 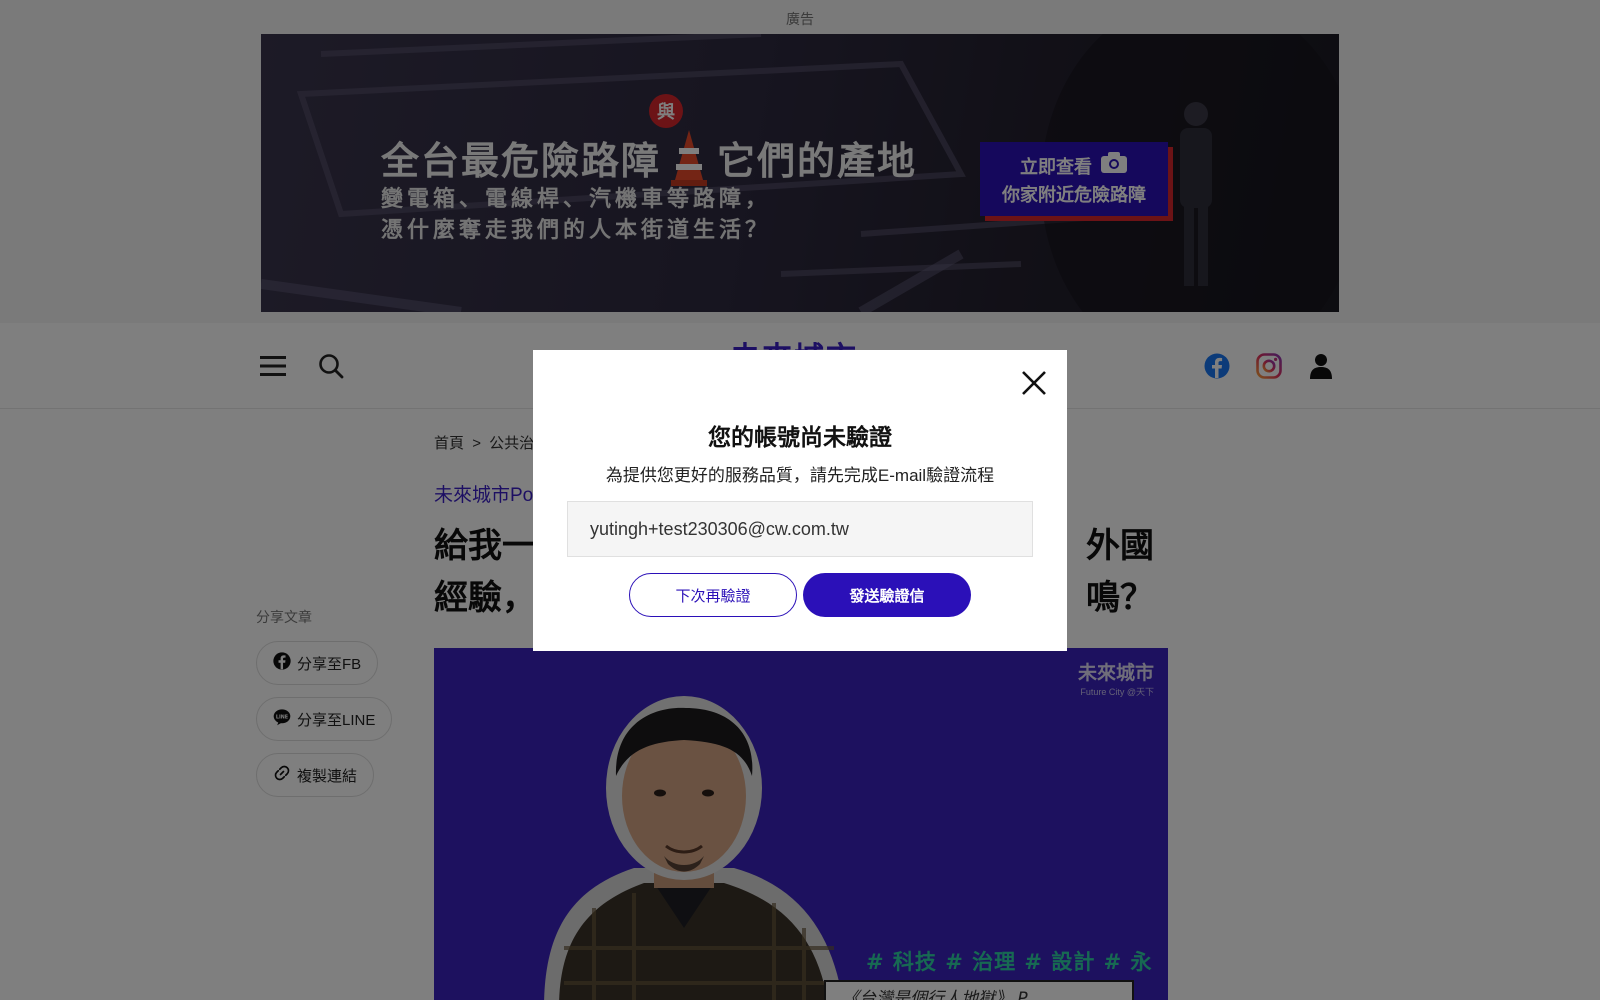 I want to click on modal-title: 您的帳號尚未驗證, so click(x=800, y=438).